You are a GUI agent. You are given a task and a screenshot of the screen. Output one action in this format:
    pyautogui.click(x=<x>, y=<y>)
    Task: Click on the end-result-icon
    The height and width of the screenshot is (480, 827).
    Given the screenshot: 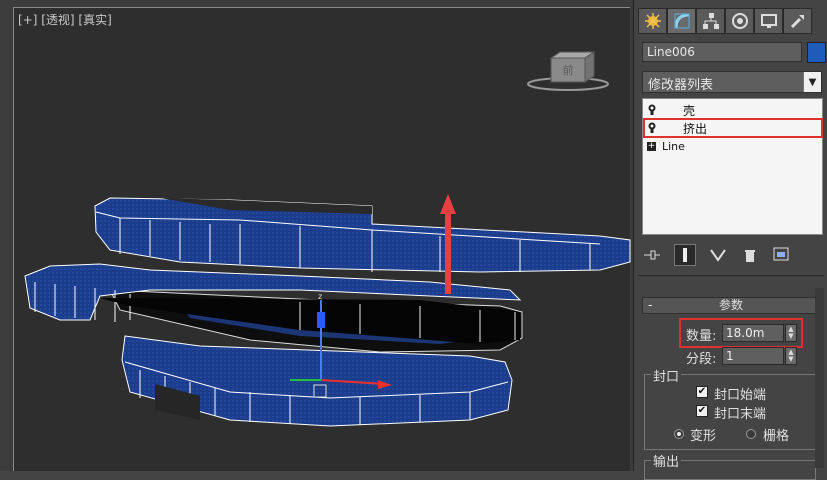 What is the action you would take?
    pyautogui.click(x=685, y=255)
    